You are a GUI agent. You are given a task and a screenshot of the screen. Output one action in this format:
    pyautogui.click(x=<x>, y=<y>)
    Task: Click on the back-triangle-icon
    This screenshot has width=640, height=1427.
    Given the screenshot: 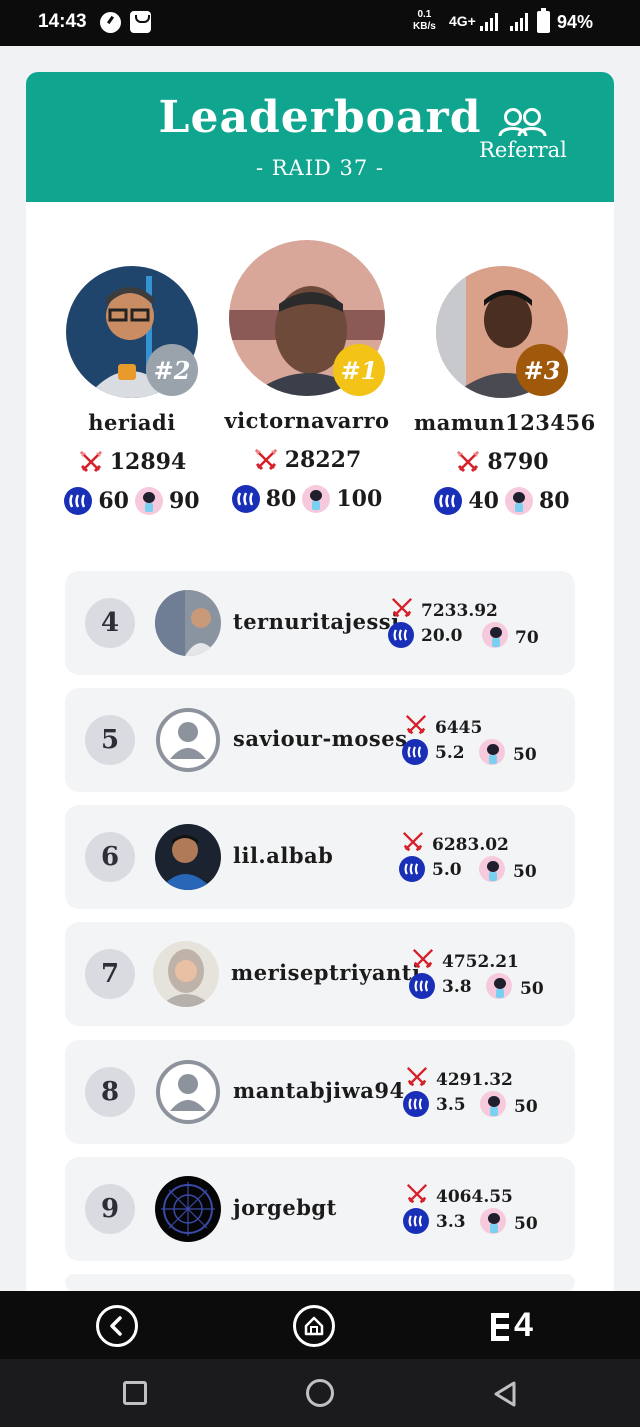 What is the action you would take?
    pyautogui.click(x=505, y=1394)
    